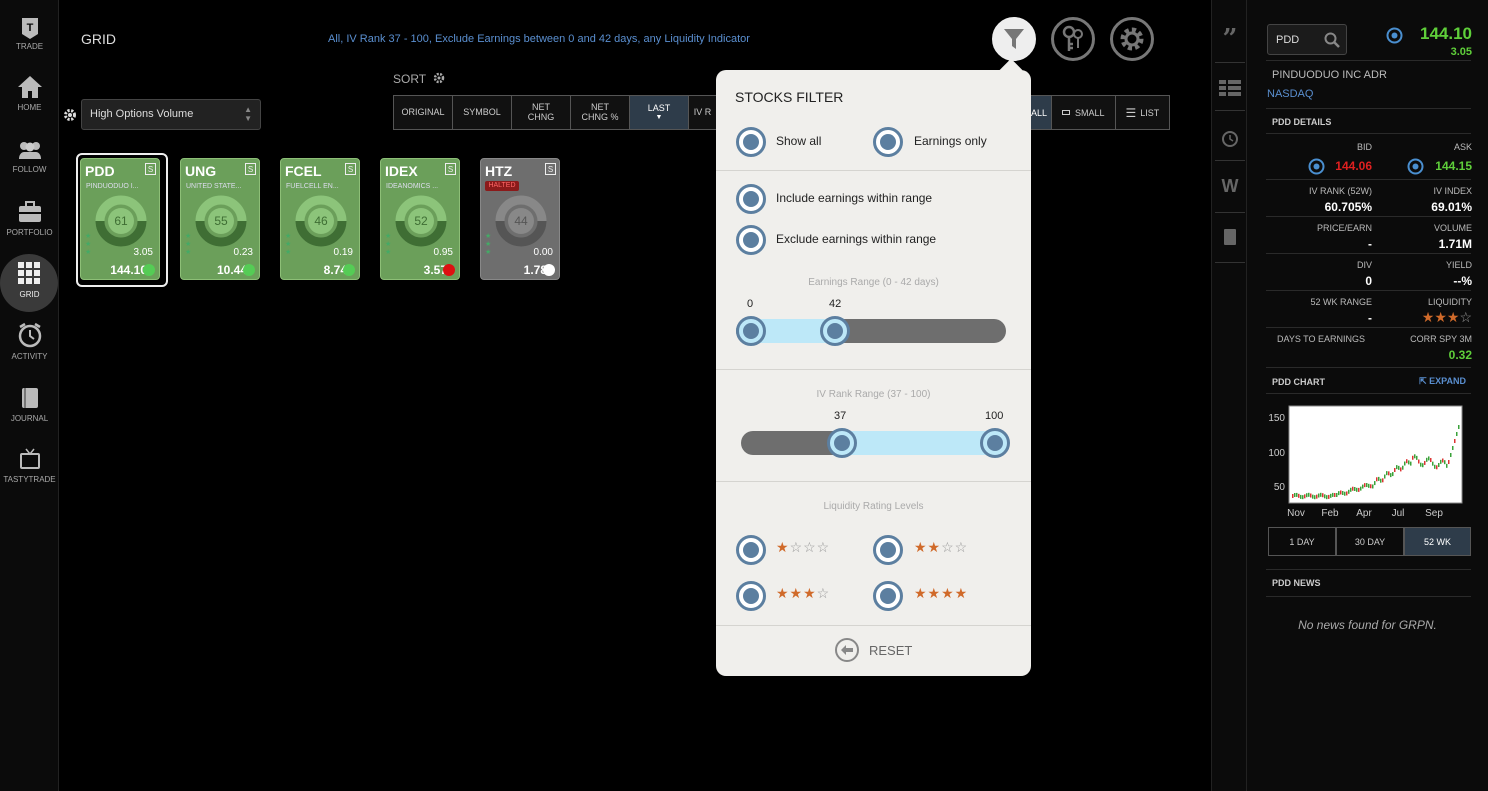  I want to click on quote-icon: ”, so click(1230, 39).